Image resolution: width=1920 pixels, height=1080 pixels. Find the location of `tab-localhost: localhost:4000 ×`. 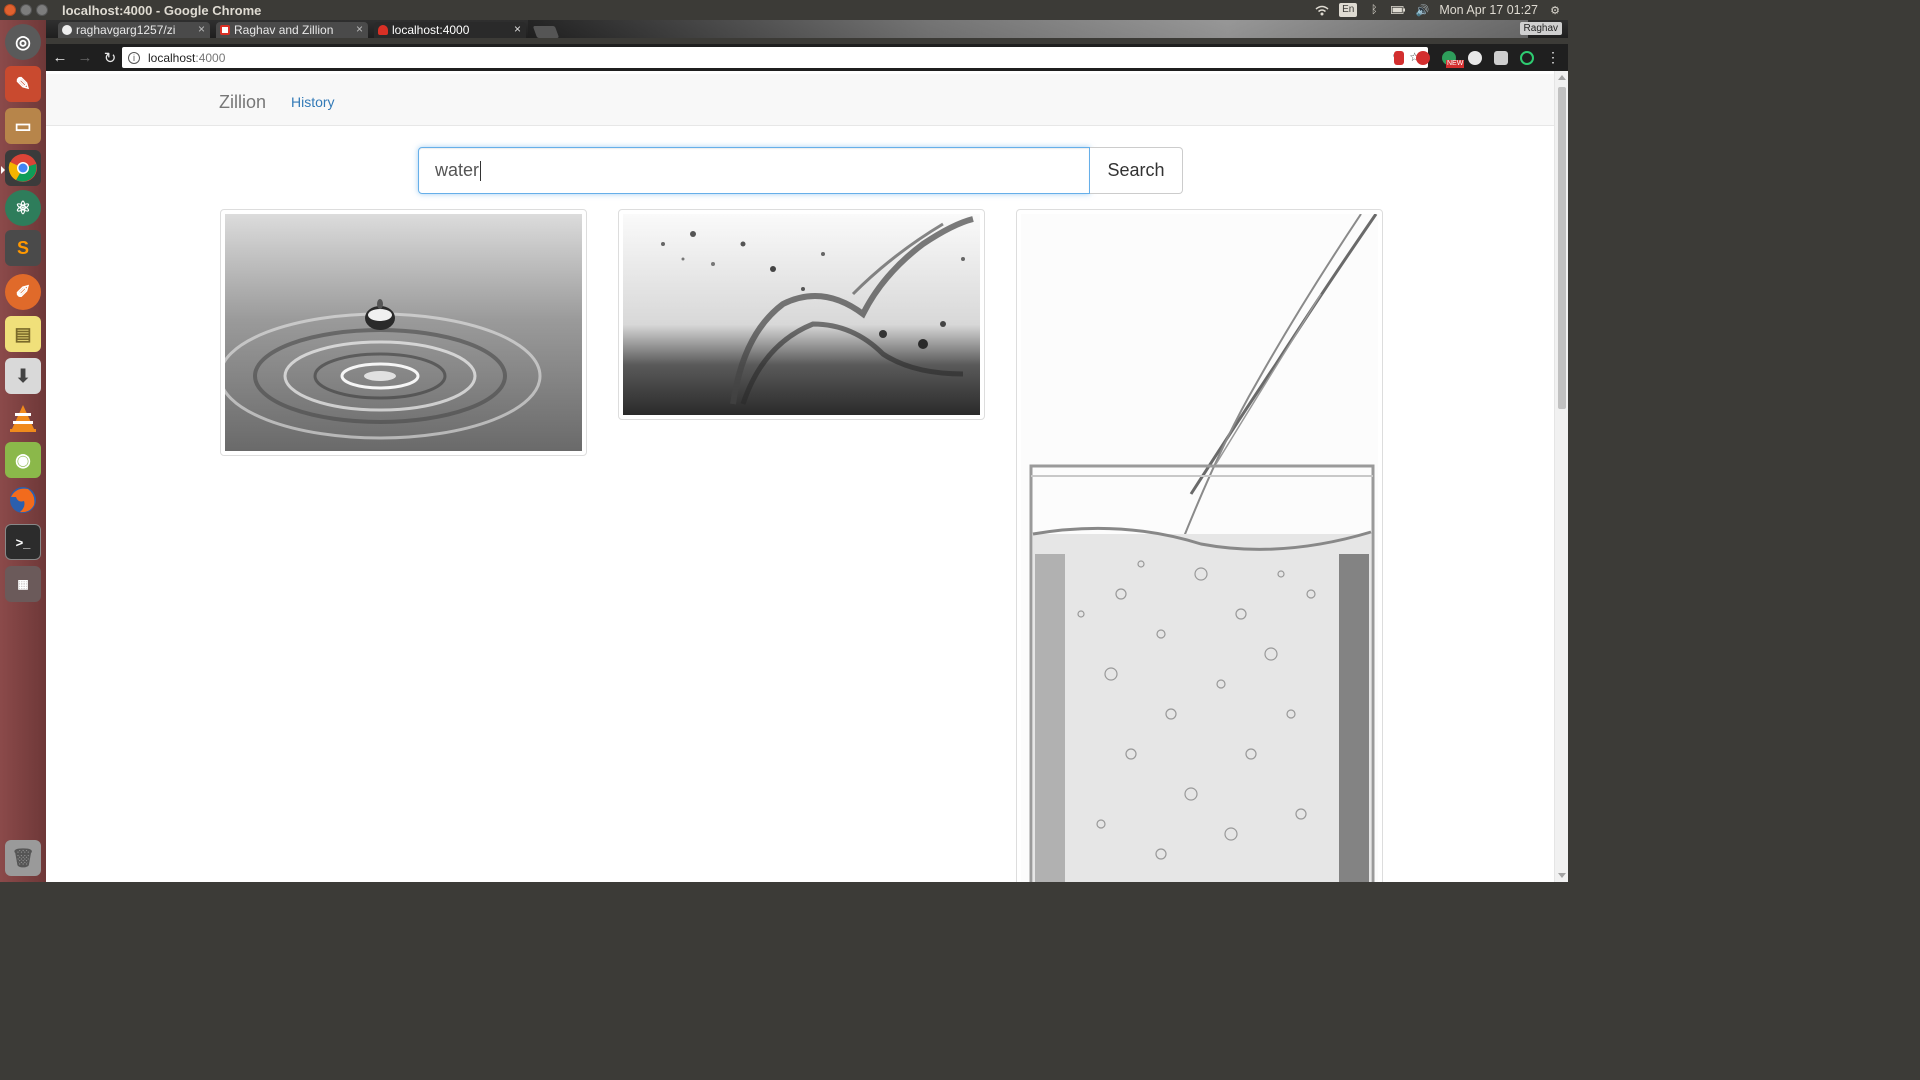

tab-localhost: localhost:4000 × is located at coordinates (450, 30).